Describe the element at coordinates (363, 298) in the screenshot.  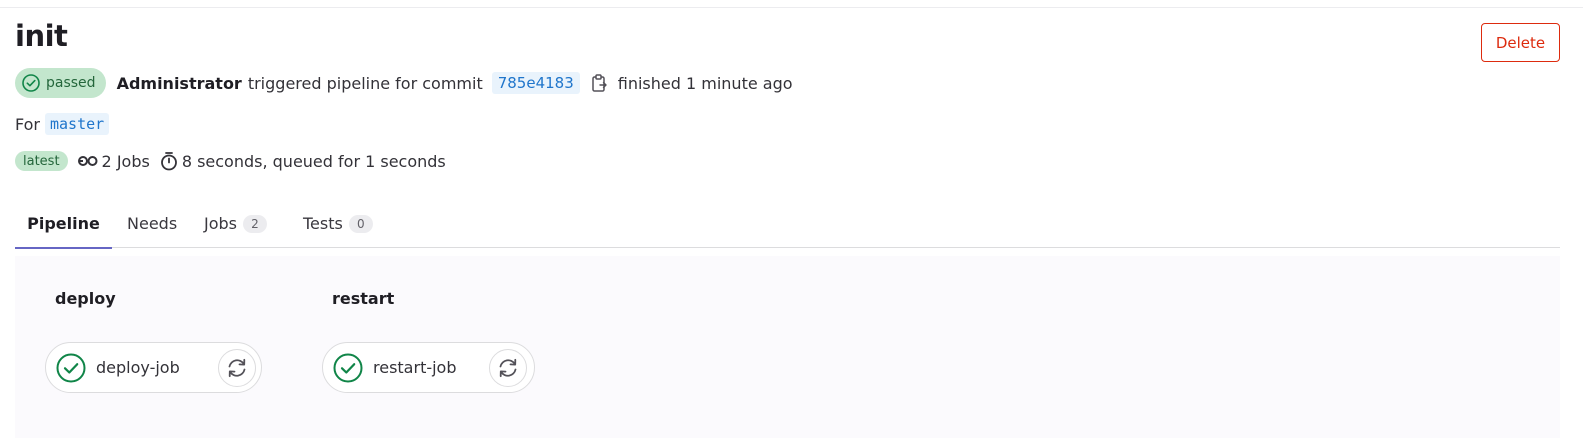
I see `stage-title-restart: restart` at that location.